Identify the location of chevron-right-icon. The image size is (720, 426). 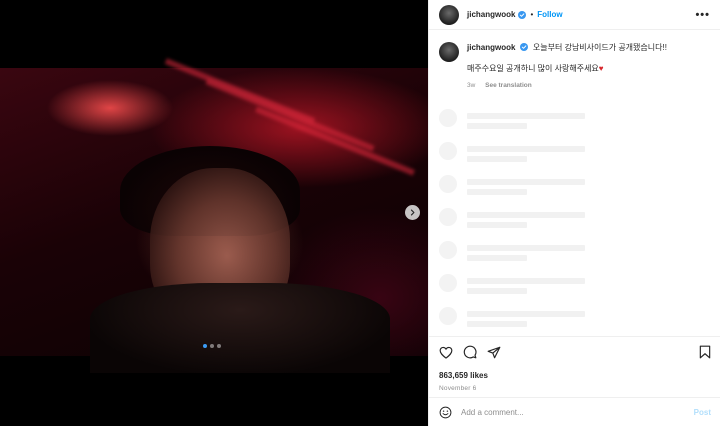
(412, 212).